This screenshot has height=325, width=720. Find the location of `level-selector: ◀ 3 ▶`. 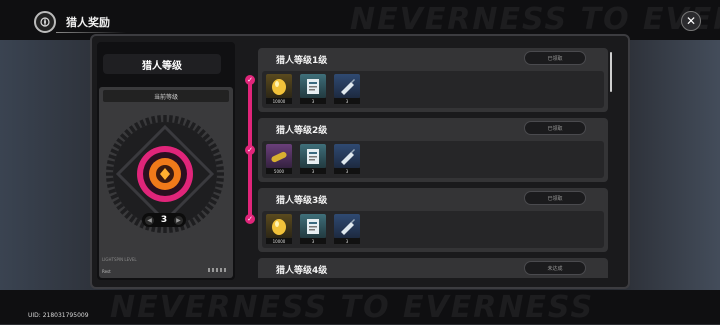

level-selector: ◀ 3 ▶ is located at coordinates (164, 220).